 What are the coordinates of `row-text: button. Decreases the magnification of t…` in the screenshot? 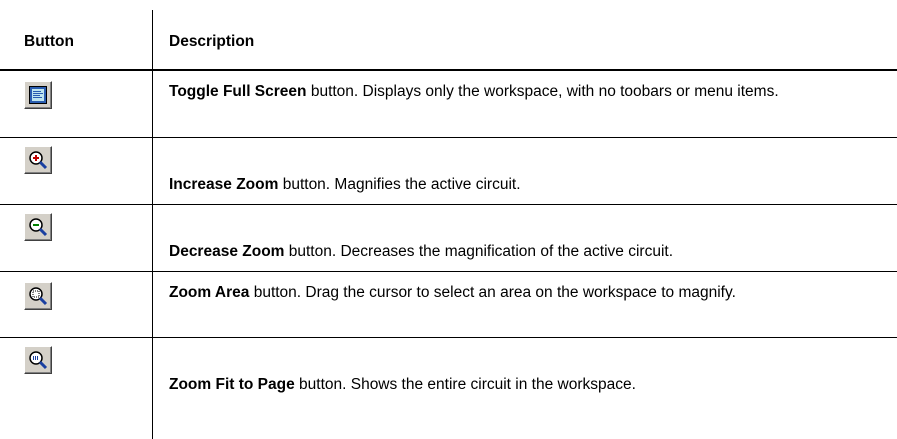 It's located at (479, 251).